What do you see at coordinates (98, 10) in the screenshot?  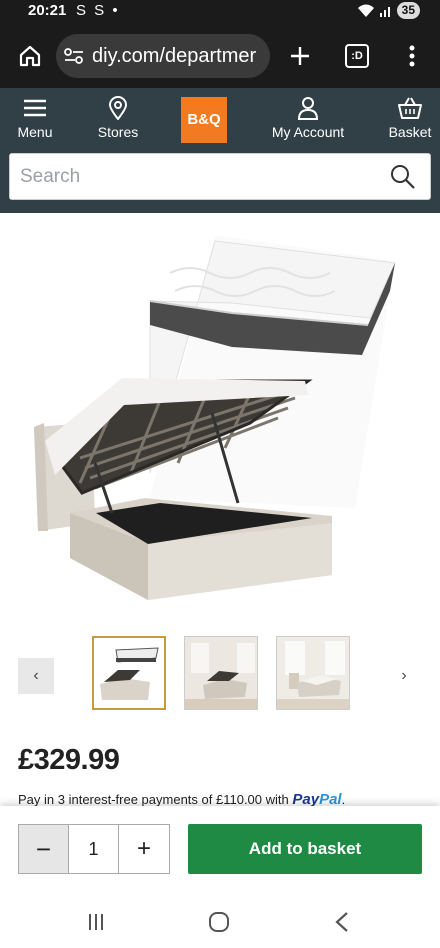 I see `notification-icons: S S •` at bounding box center [98, 10].